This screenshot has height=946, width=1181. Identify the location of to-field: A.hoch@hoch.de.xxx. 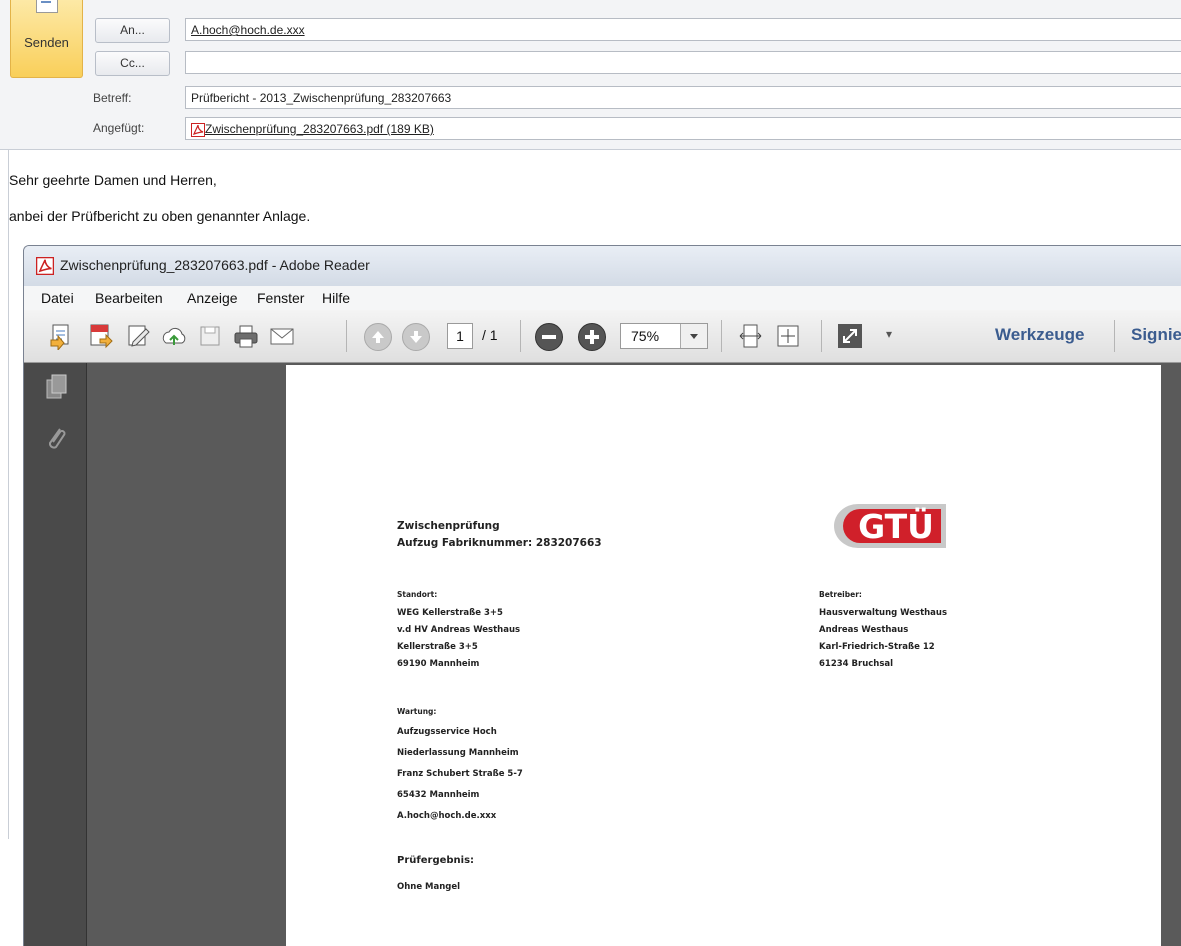
(683, 29).